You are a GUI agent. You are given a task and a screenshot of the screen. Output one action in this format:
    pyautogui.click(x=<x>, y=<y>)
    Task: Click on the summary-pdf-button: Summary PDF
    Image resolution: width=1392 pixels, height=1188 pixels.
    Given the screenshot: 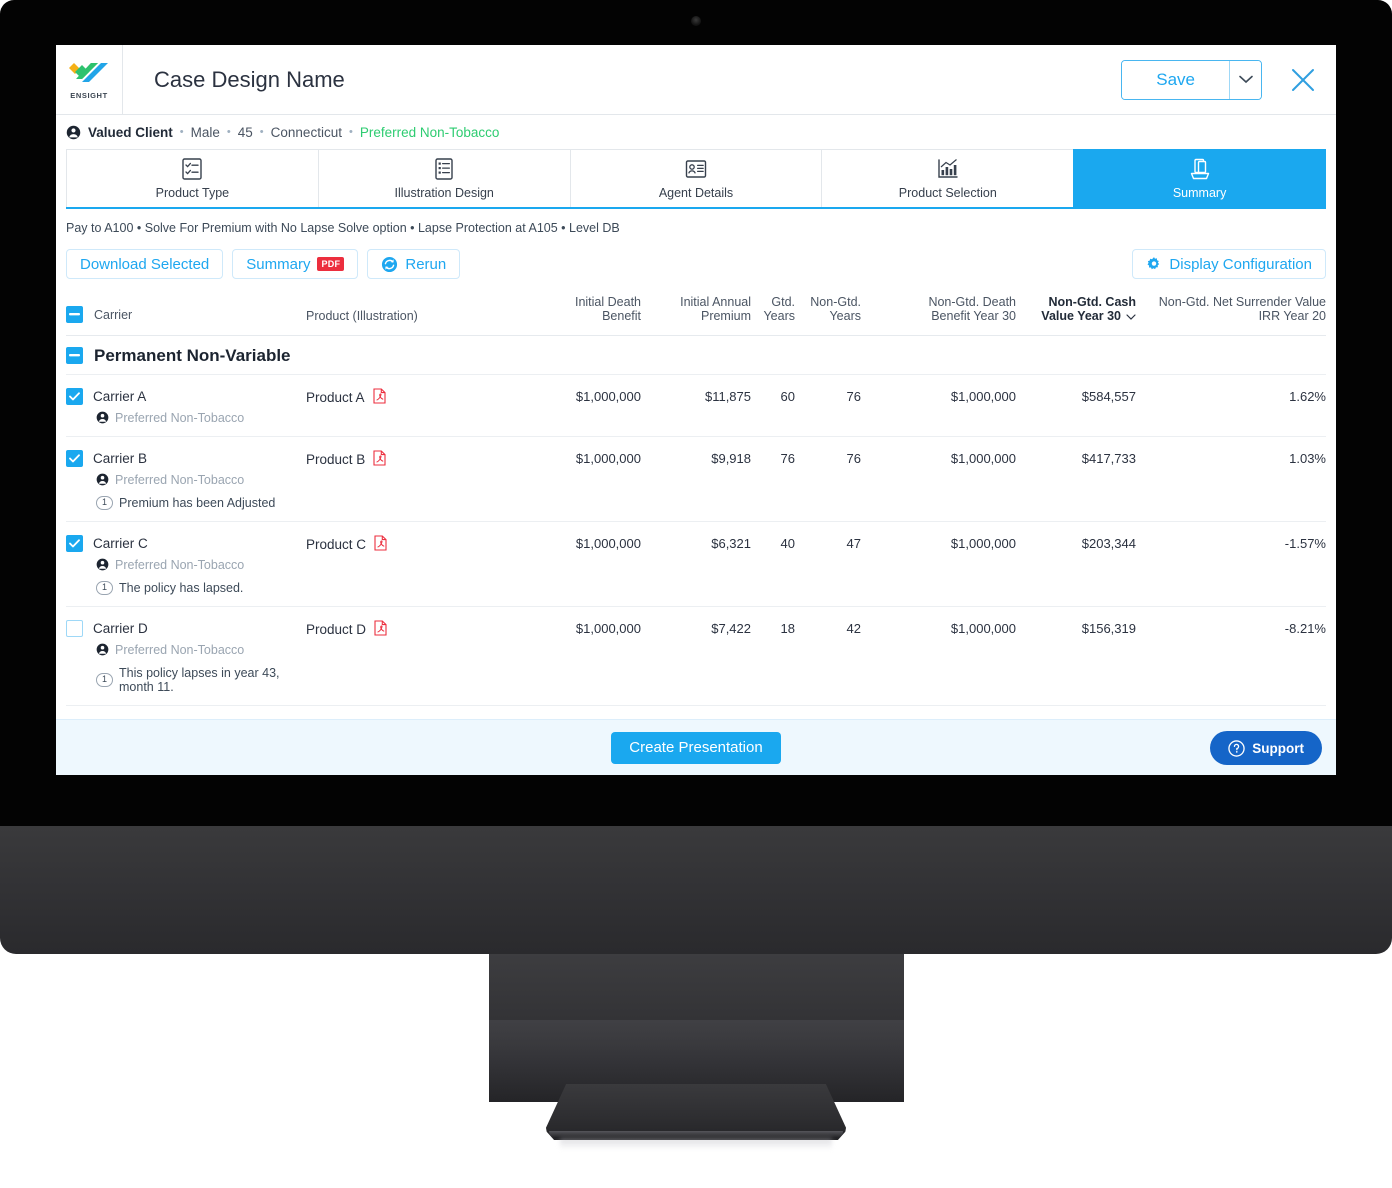 What is the action you would take?
    pyautogui.click(x=295, y=264)
    